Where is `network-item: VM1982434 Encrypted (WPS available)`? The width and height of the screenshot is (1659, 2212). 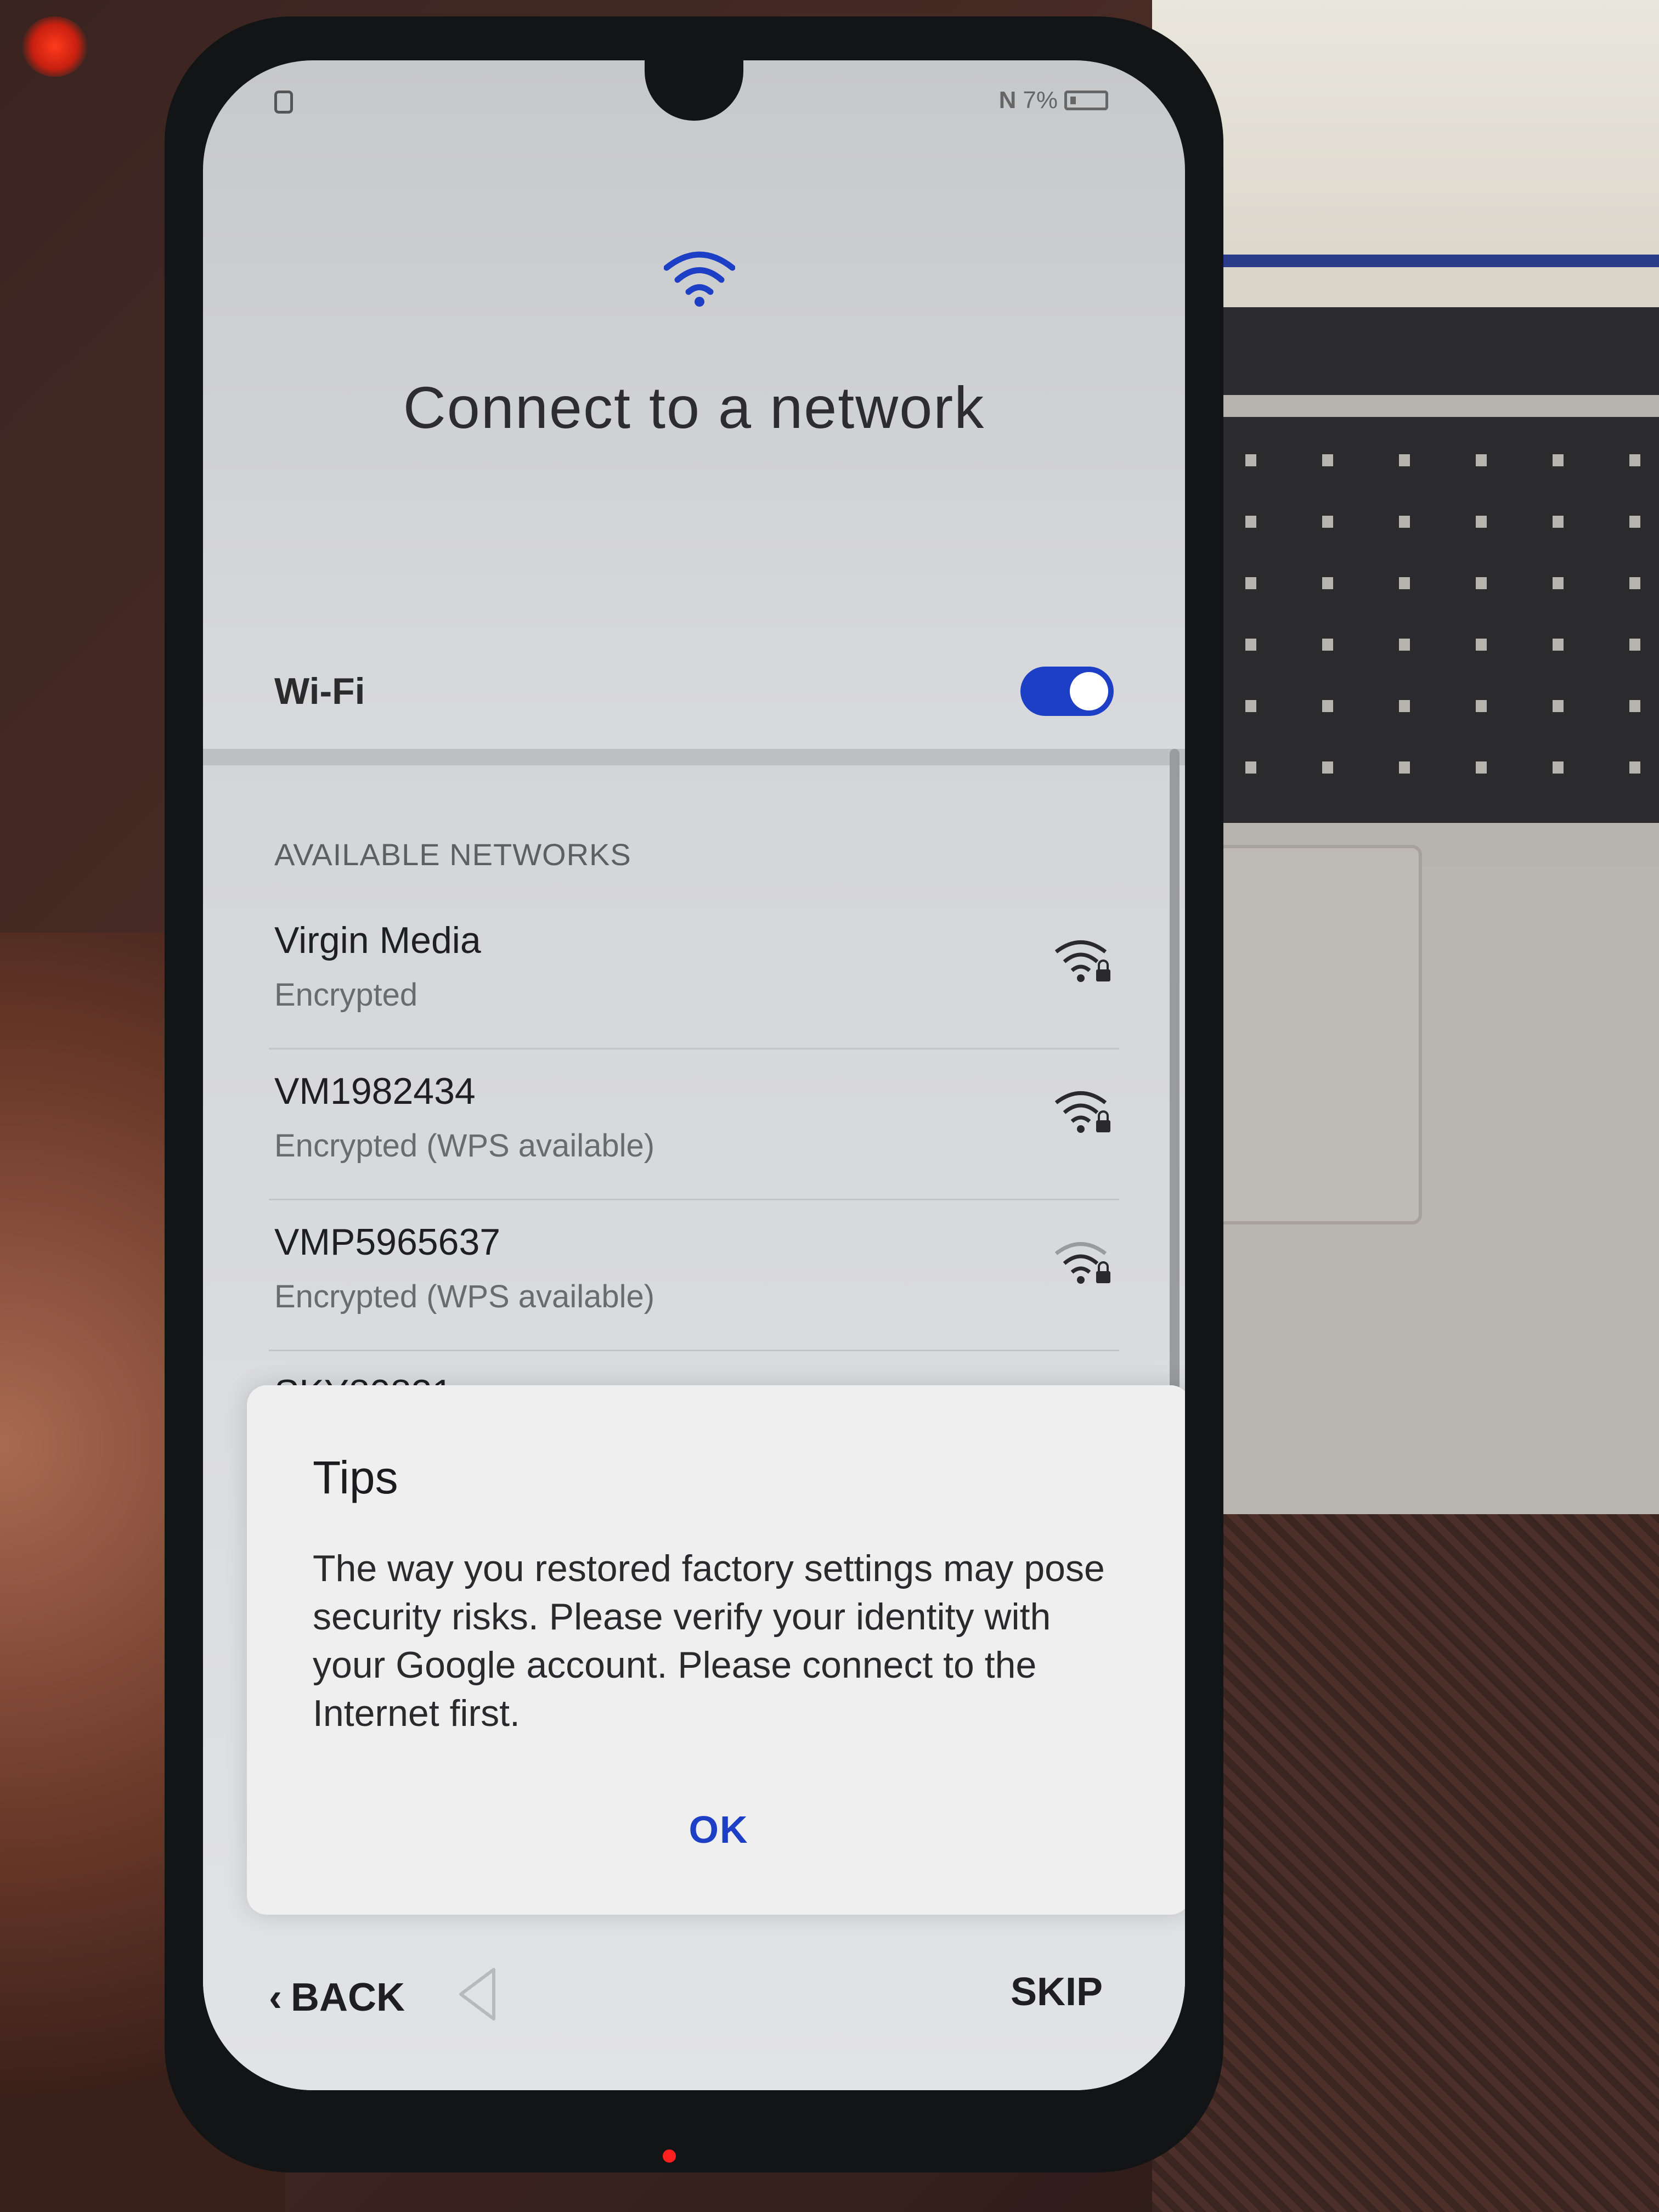 network-item: VM1982434 Encrypted (WPS available) is located at coordinates (694, 1124).